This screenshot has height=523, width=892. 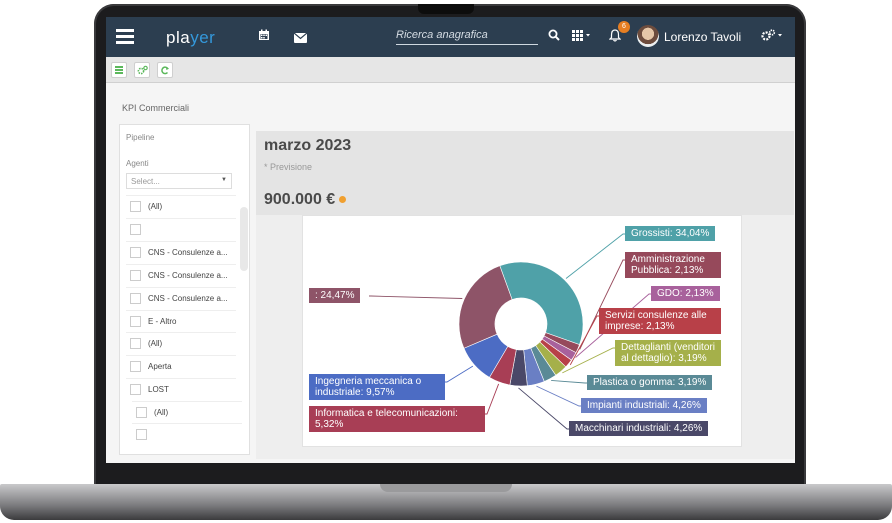 I want to click on slice-label: Servizi consulenze alle imprese: 2,13%, so click(x=660, y=321).